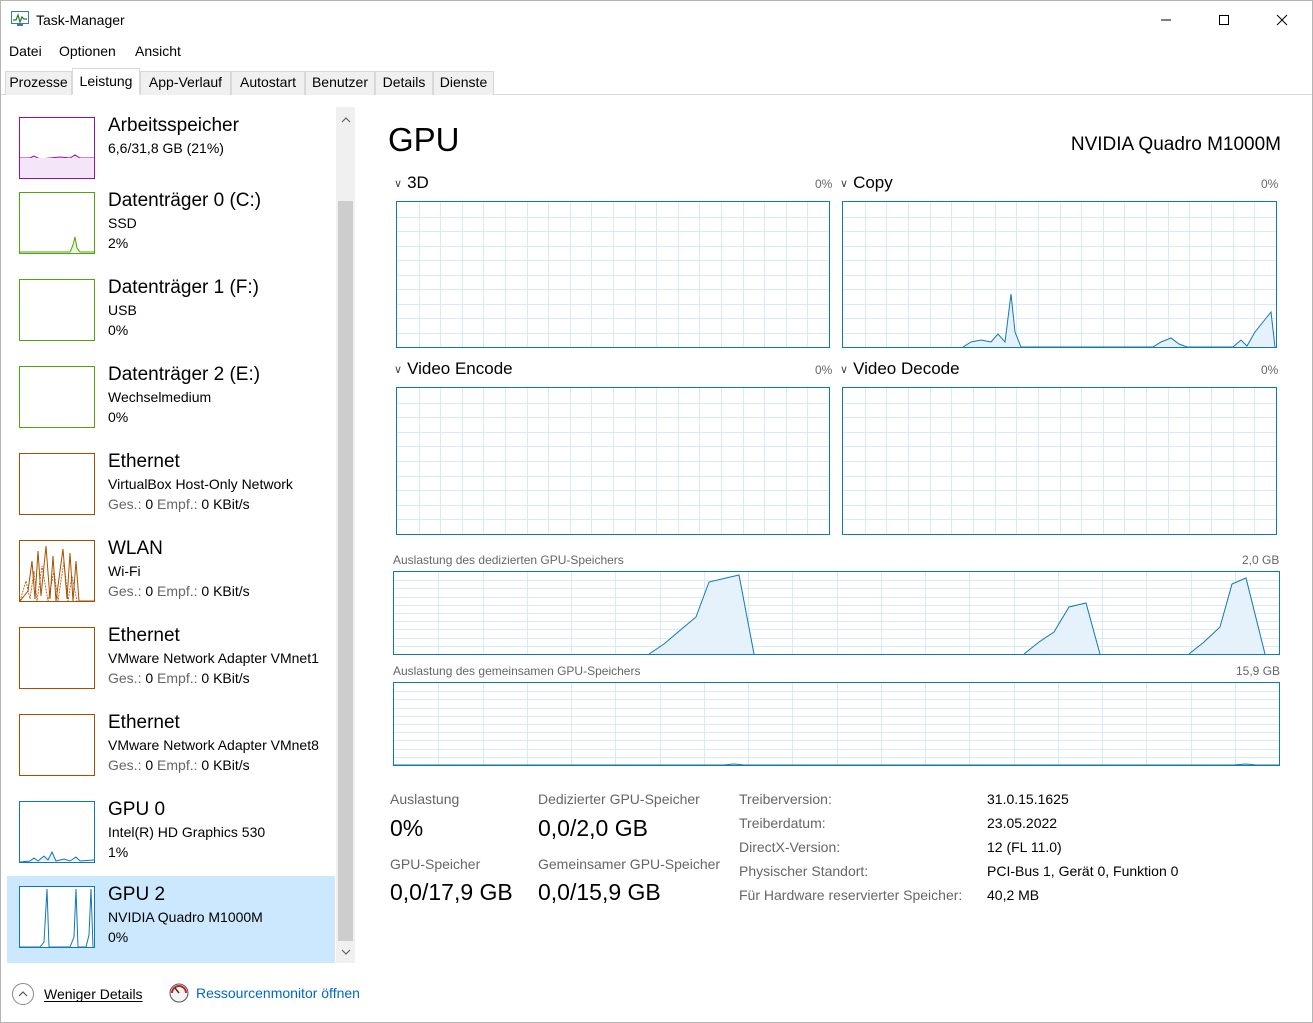 This screenshot has height=1023, width=1313. Describe the element at coordinates (345, 571) in the screenshot. I see `scrollbar-thumb` at that location.